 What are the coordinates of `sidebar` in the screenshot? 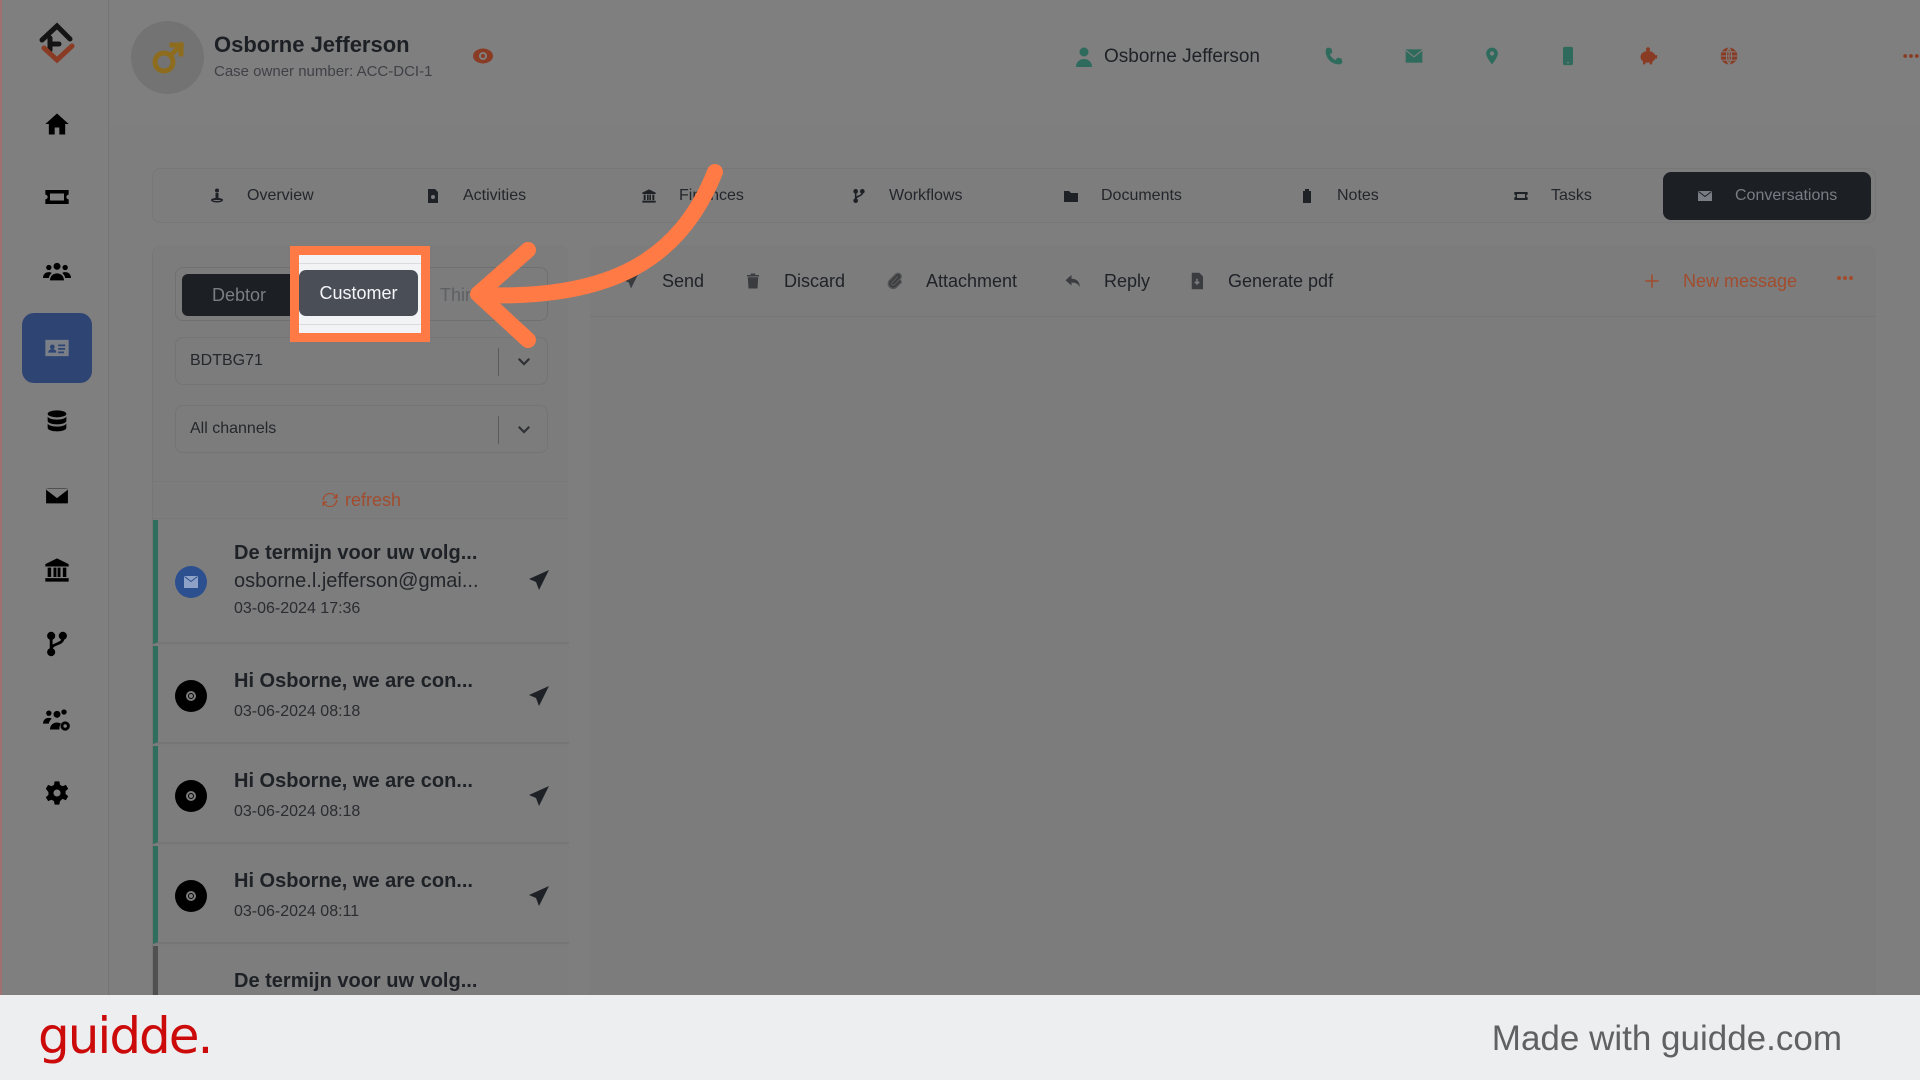 It's located at (54, 497).